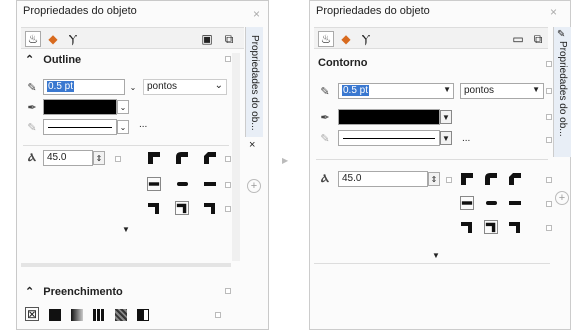 The width and height of the screenshot is (577, 330). What do you see at coordinates (30, 292) in the screenshot?
I see `collapse-icon: ⌃` at bounding box center [30, 292].